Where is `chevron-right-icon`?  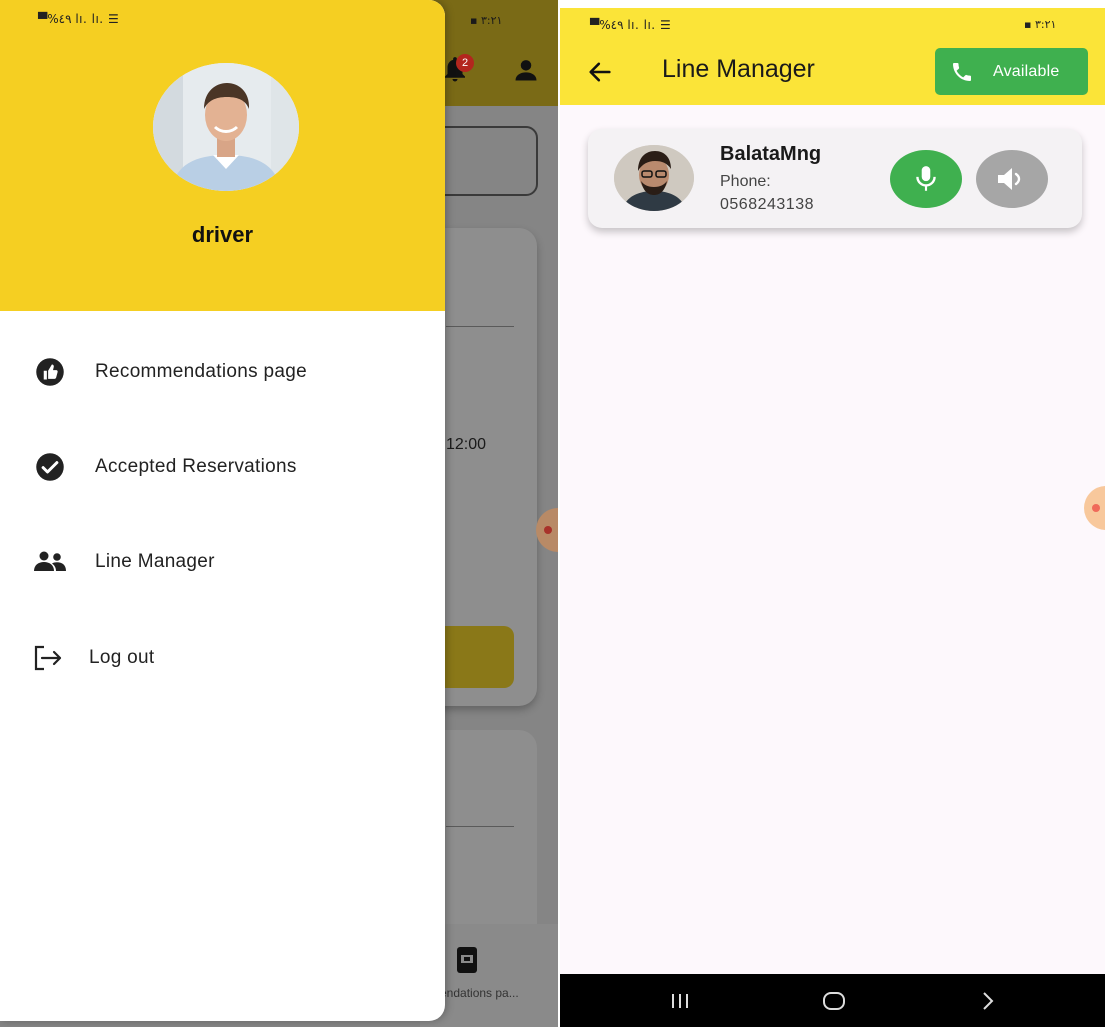
chevron-right-icon is located at coordinates (988, 1001).